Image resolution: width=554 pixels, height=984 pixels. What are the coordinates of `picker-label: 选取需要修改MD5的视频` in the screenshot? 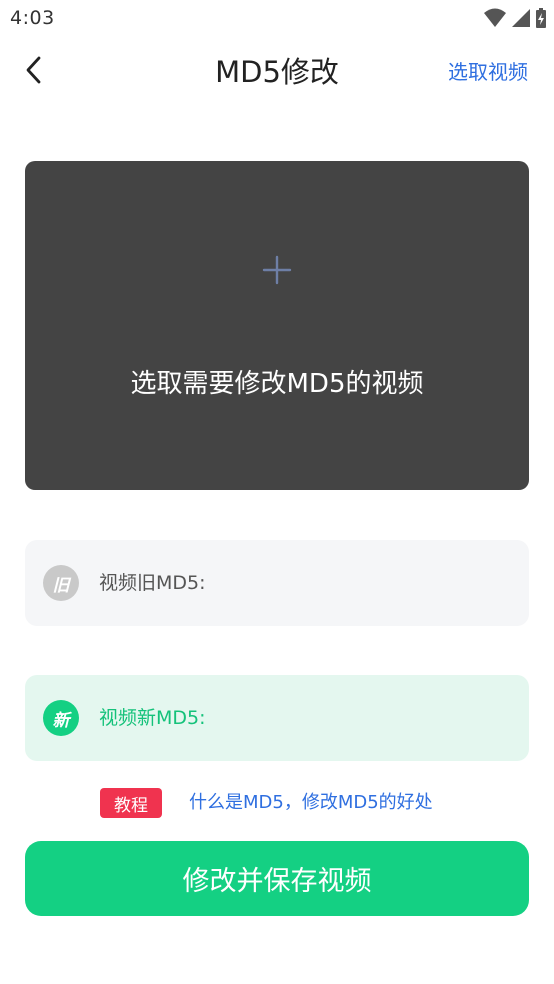 It's located at (277, 384).